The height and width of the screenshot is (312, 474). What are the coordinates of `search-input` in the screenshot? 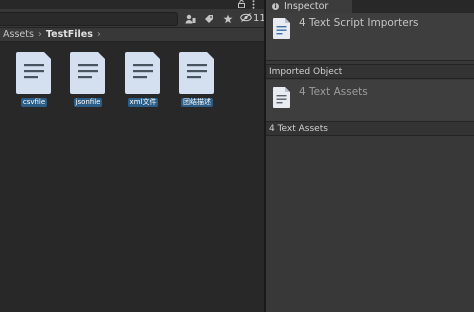 It's located at (89, 19).